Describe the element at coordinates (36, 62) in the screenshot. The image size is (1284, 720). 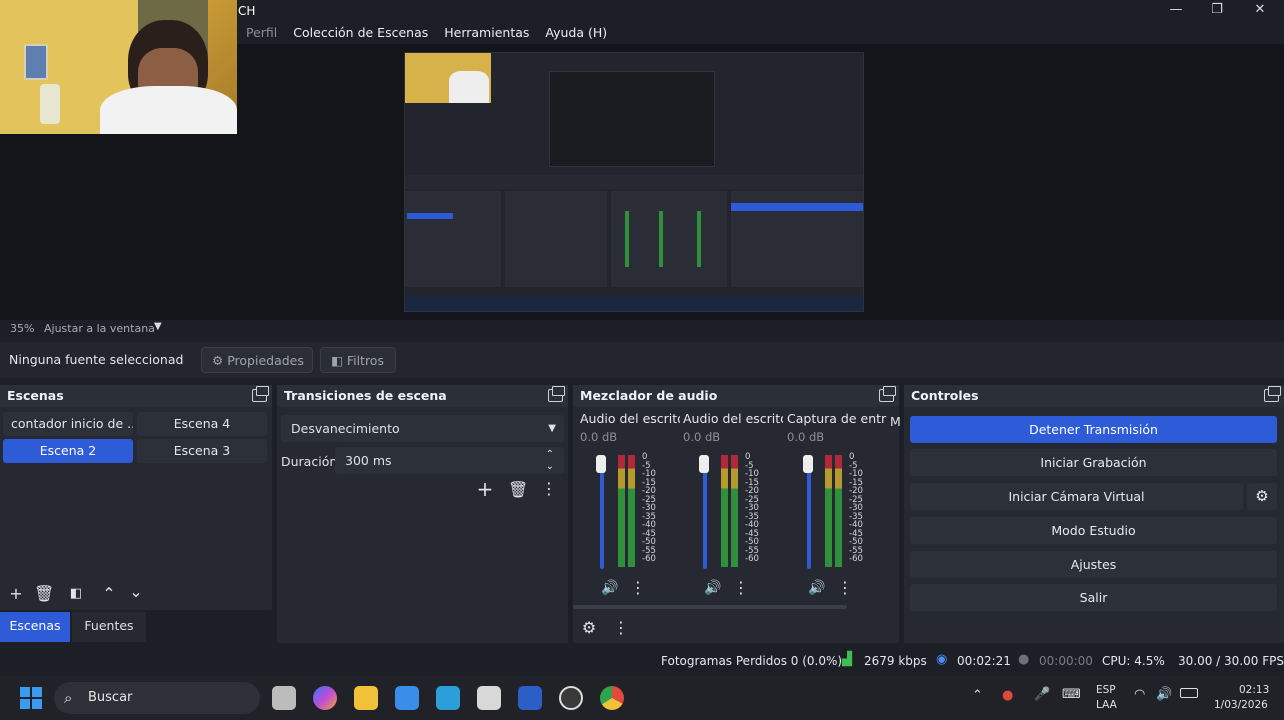
I see `wall-picture` at that location.